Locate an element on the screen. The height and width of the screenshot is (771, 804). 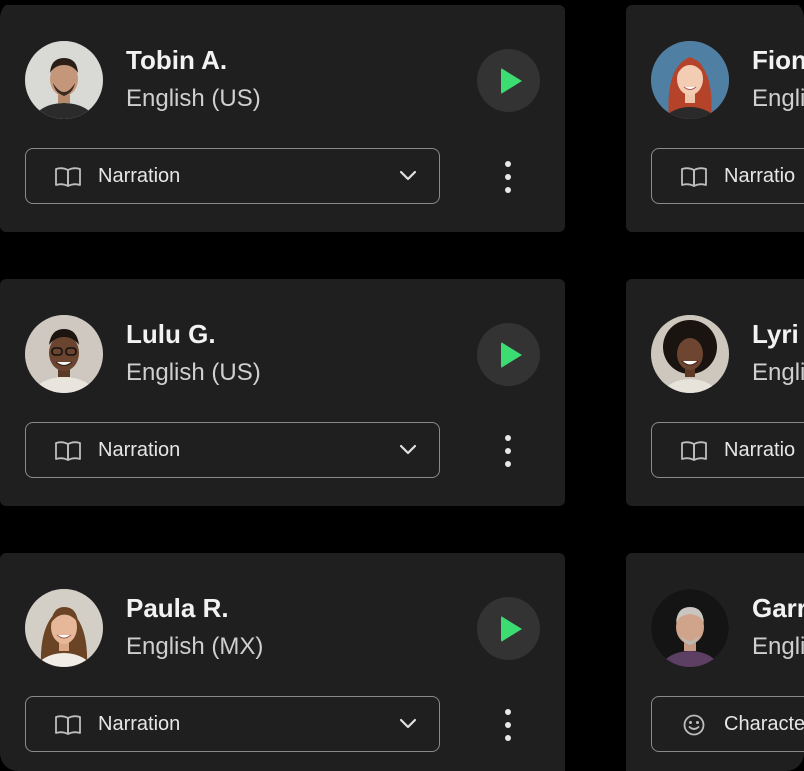
voice-name: Paula R. is located at coordinates (177, 608).